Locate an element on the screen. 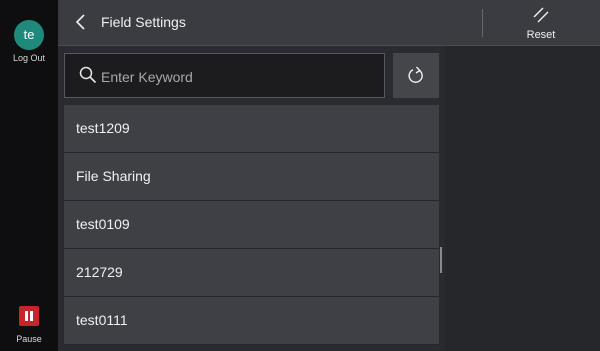 Image resolution: width=600 pixels, height=351 pixels. reset-button: Reset is located at coordinates (541, 24).